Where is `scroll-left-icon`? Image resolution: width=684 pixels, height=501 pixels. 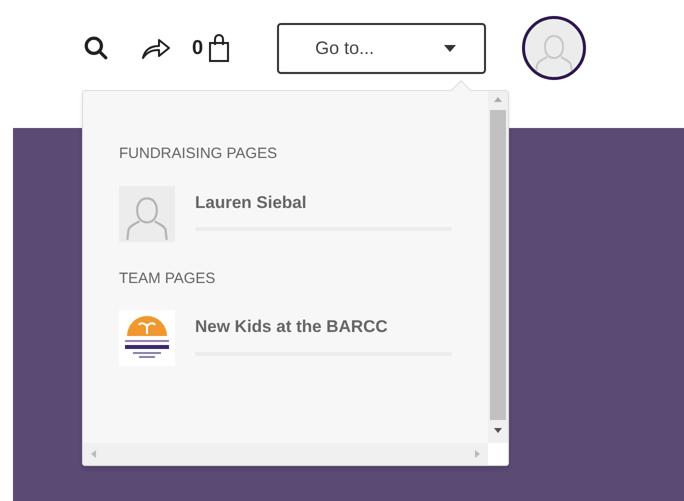
scroll-left-icon is located at coordinates (93, 454).